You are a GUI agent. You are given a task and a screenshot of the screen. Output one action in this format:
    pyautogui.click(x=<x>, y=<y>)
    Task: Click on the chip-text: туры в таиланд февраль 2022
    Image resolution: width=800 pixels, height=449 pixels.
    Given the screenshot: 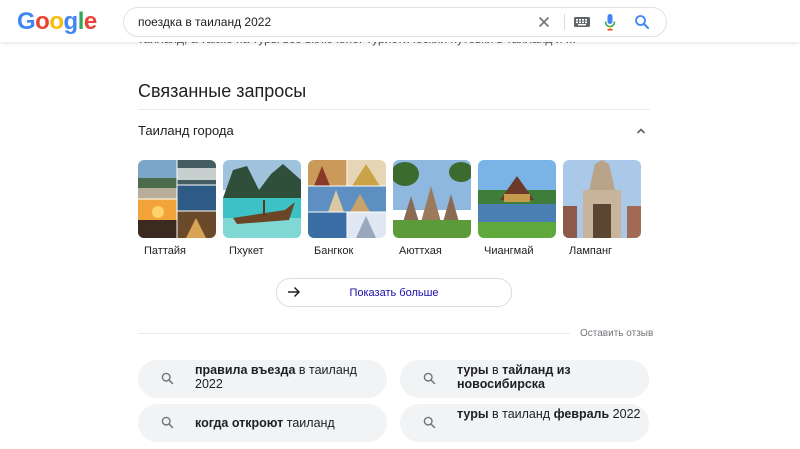 What is the action you would take?
    pyautogui.click(x=550, y=414)
    